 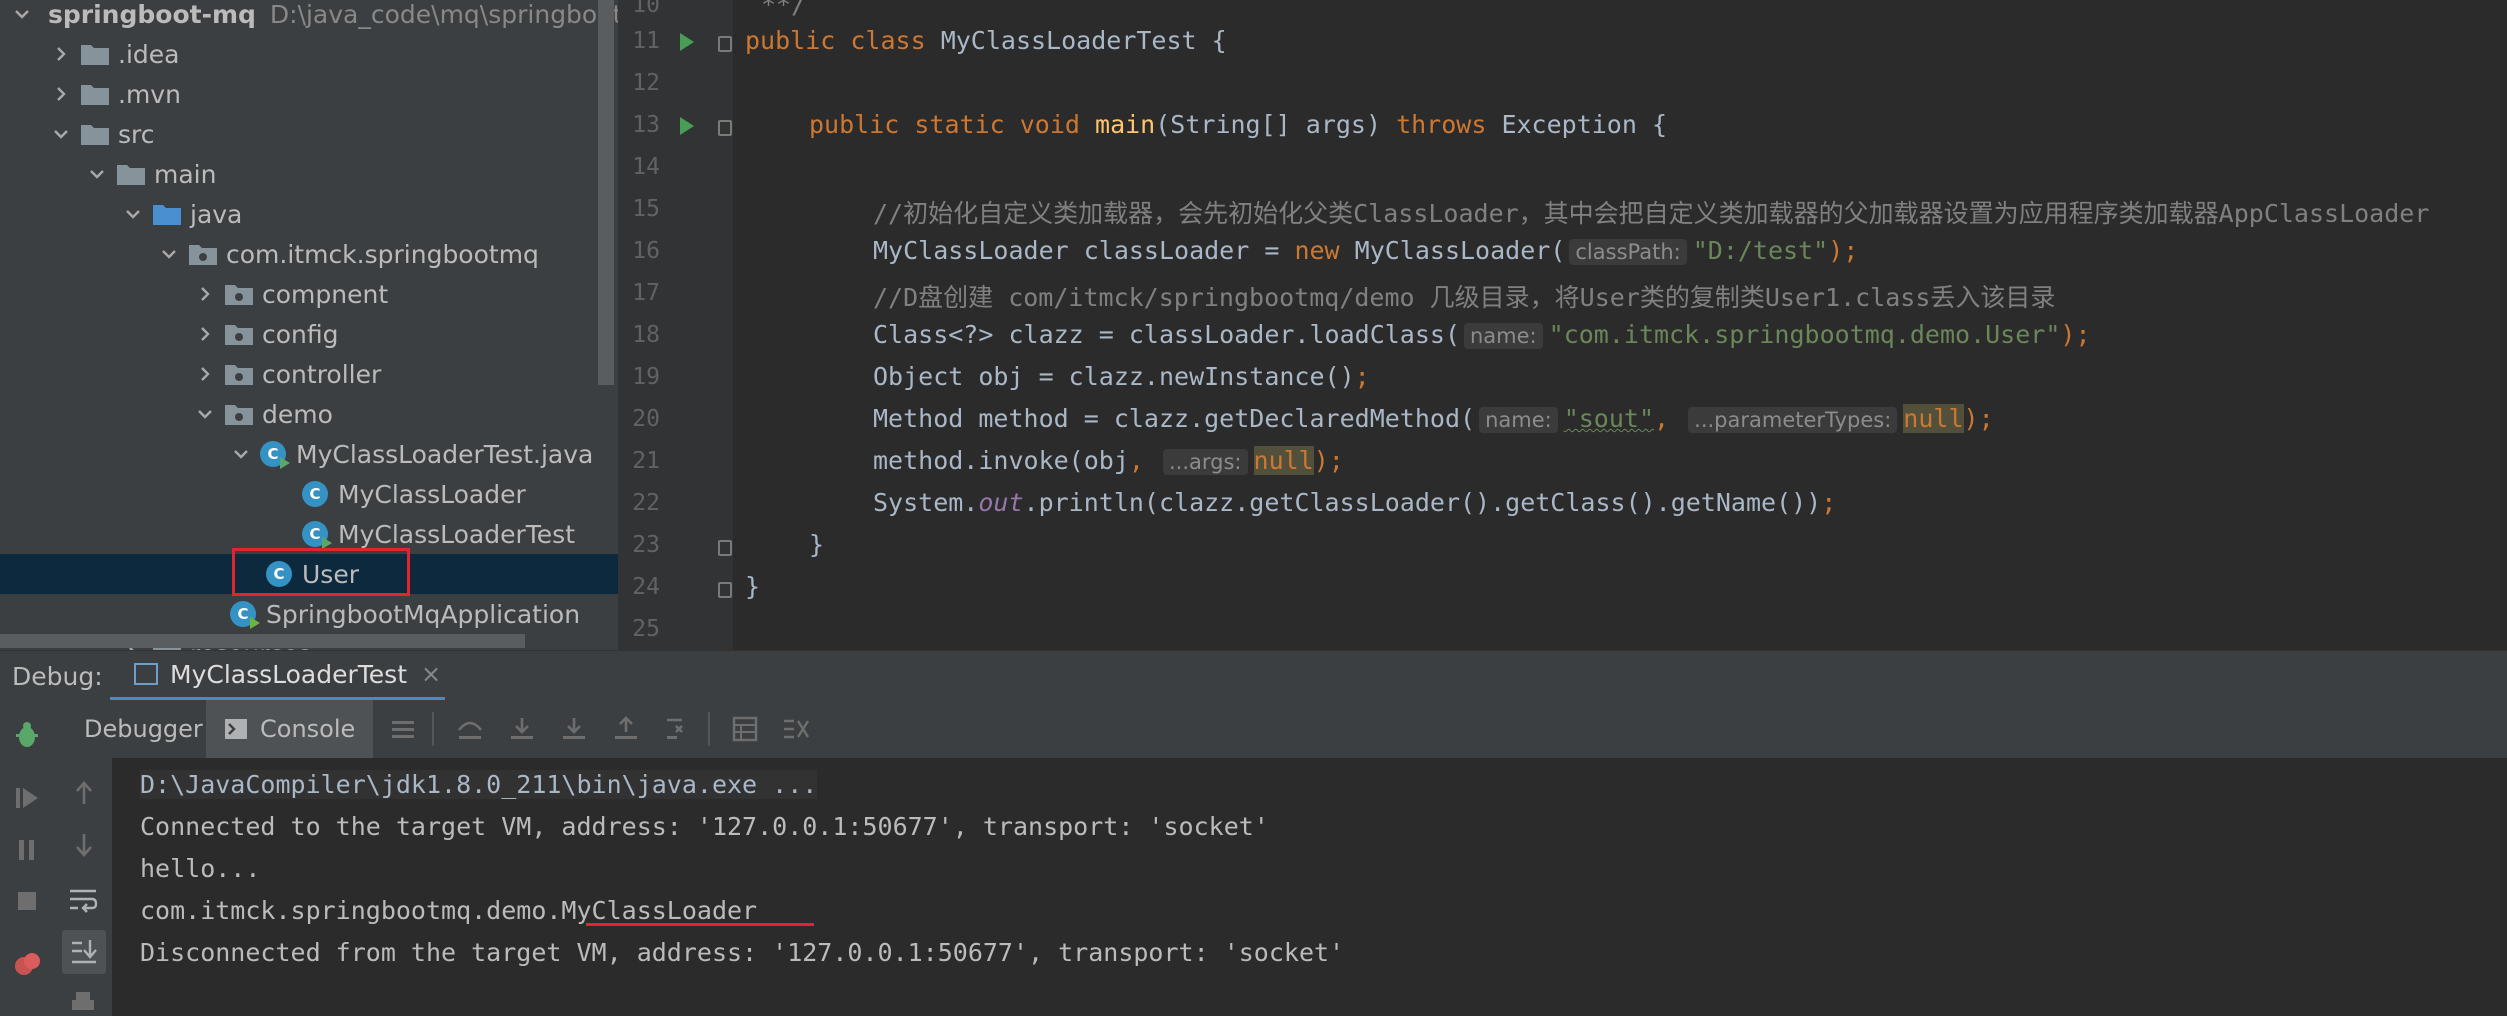 What do you see at coordinates (1503, 336) in the screenshot?
I see `parameter-hint: name:` at bounding box center [1503, 336].